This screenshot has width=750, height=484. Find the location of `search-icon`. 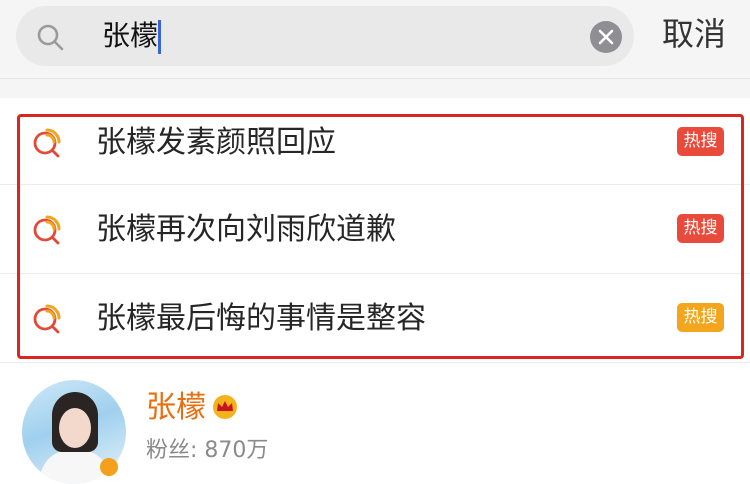

search-icon is located at coordinates (50, 37).